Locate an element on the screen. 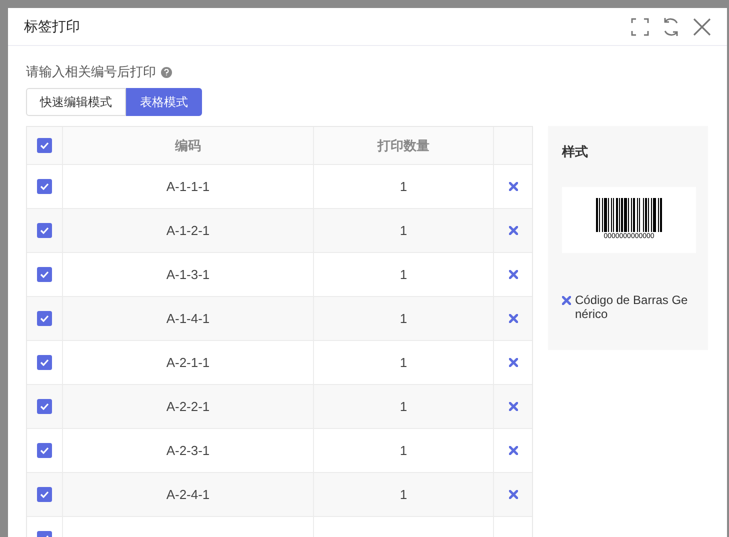 The width and height of the screenshot is (729, 537). instruction-text: 请输入相关编号后打印 is located at coordinates (91, 72).